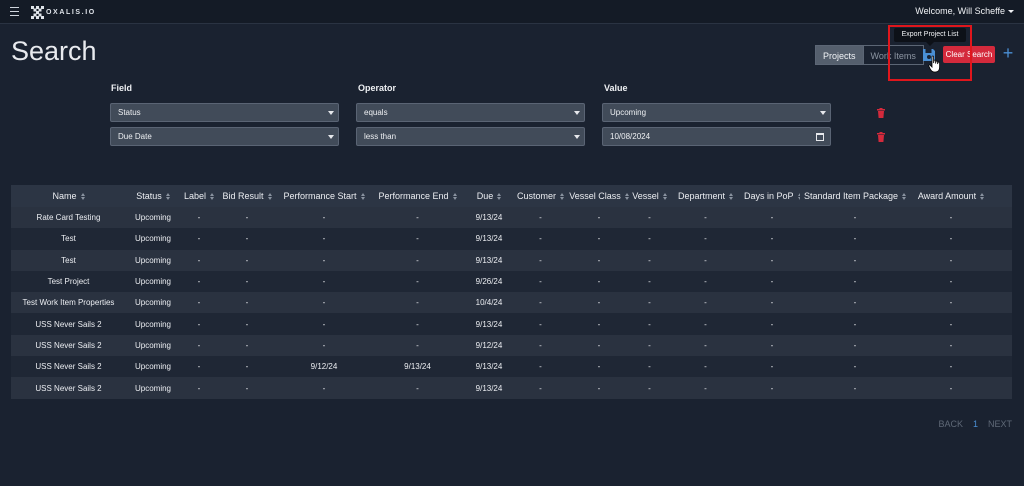 This screenshot has width=1024, height=486. I want to click on date-input: 10/08/2024, so click(716, 136).